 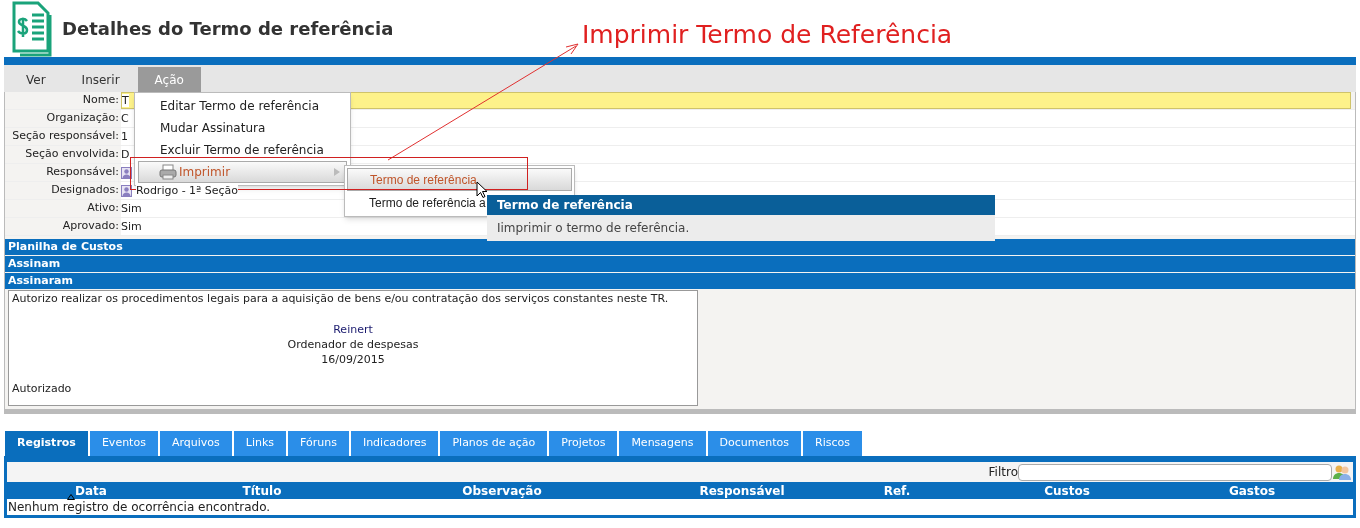 I want to click on tab: Eventos, so click(x=123, y=443).